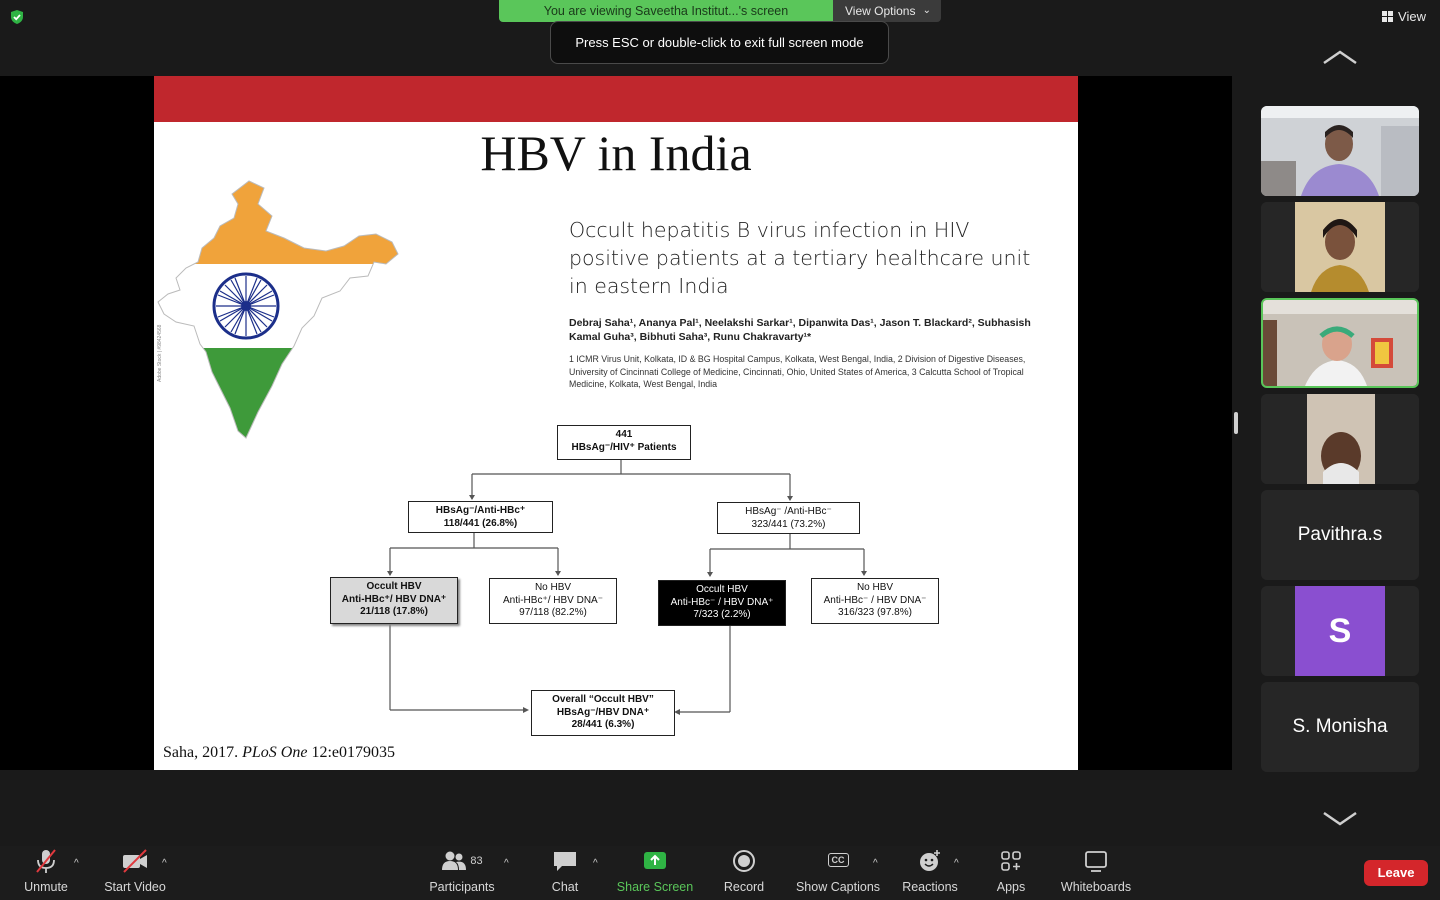  I want to click on flow-occult-left-value: 21/118 (17.8%), so click(394, 611).